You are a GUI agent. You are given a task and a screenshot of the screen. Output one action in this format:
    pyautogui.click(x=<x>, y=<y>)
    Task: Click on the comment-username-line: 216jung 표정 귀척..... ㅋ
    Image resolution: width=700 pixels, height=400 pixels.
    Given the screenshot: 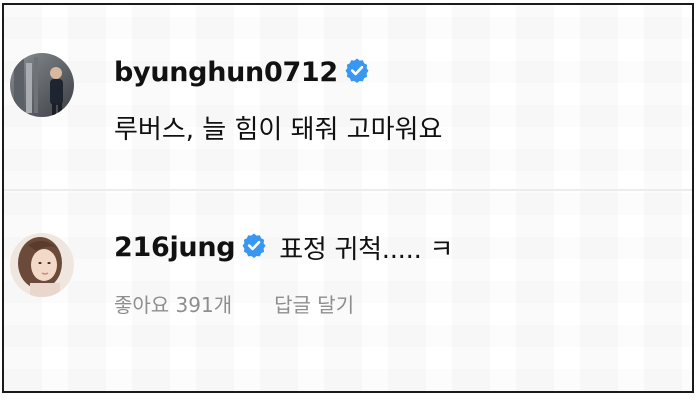 What is the action you would take?
    pyautogui.click(x=283, y=247)
    